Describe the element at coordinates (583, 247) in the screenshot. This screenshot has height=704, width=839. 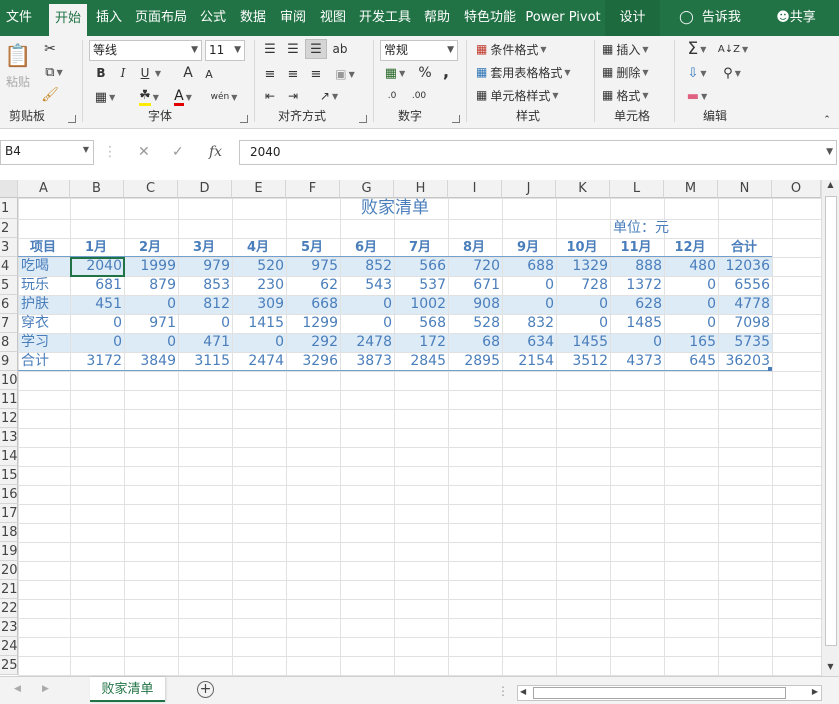
I see `table-header-cell: 10月` at that location.